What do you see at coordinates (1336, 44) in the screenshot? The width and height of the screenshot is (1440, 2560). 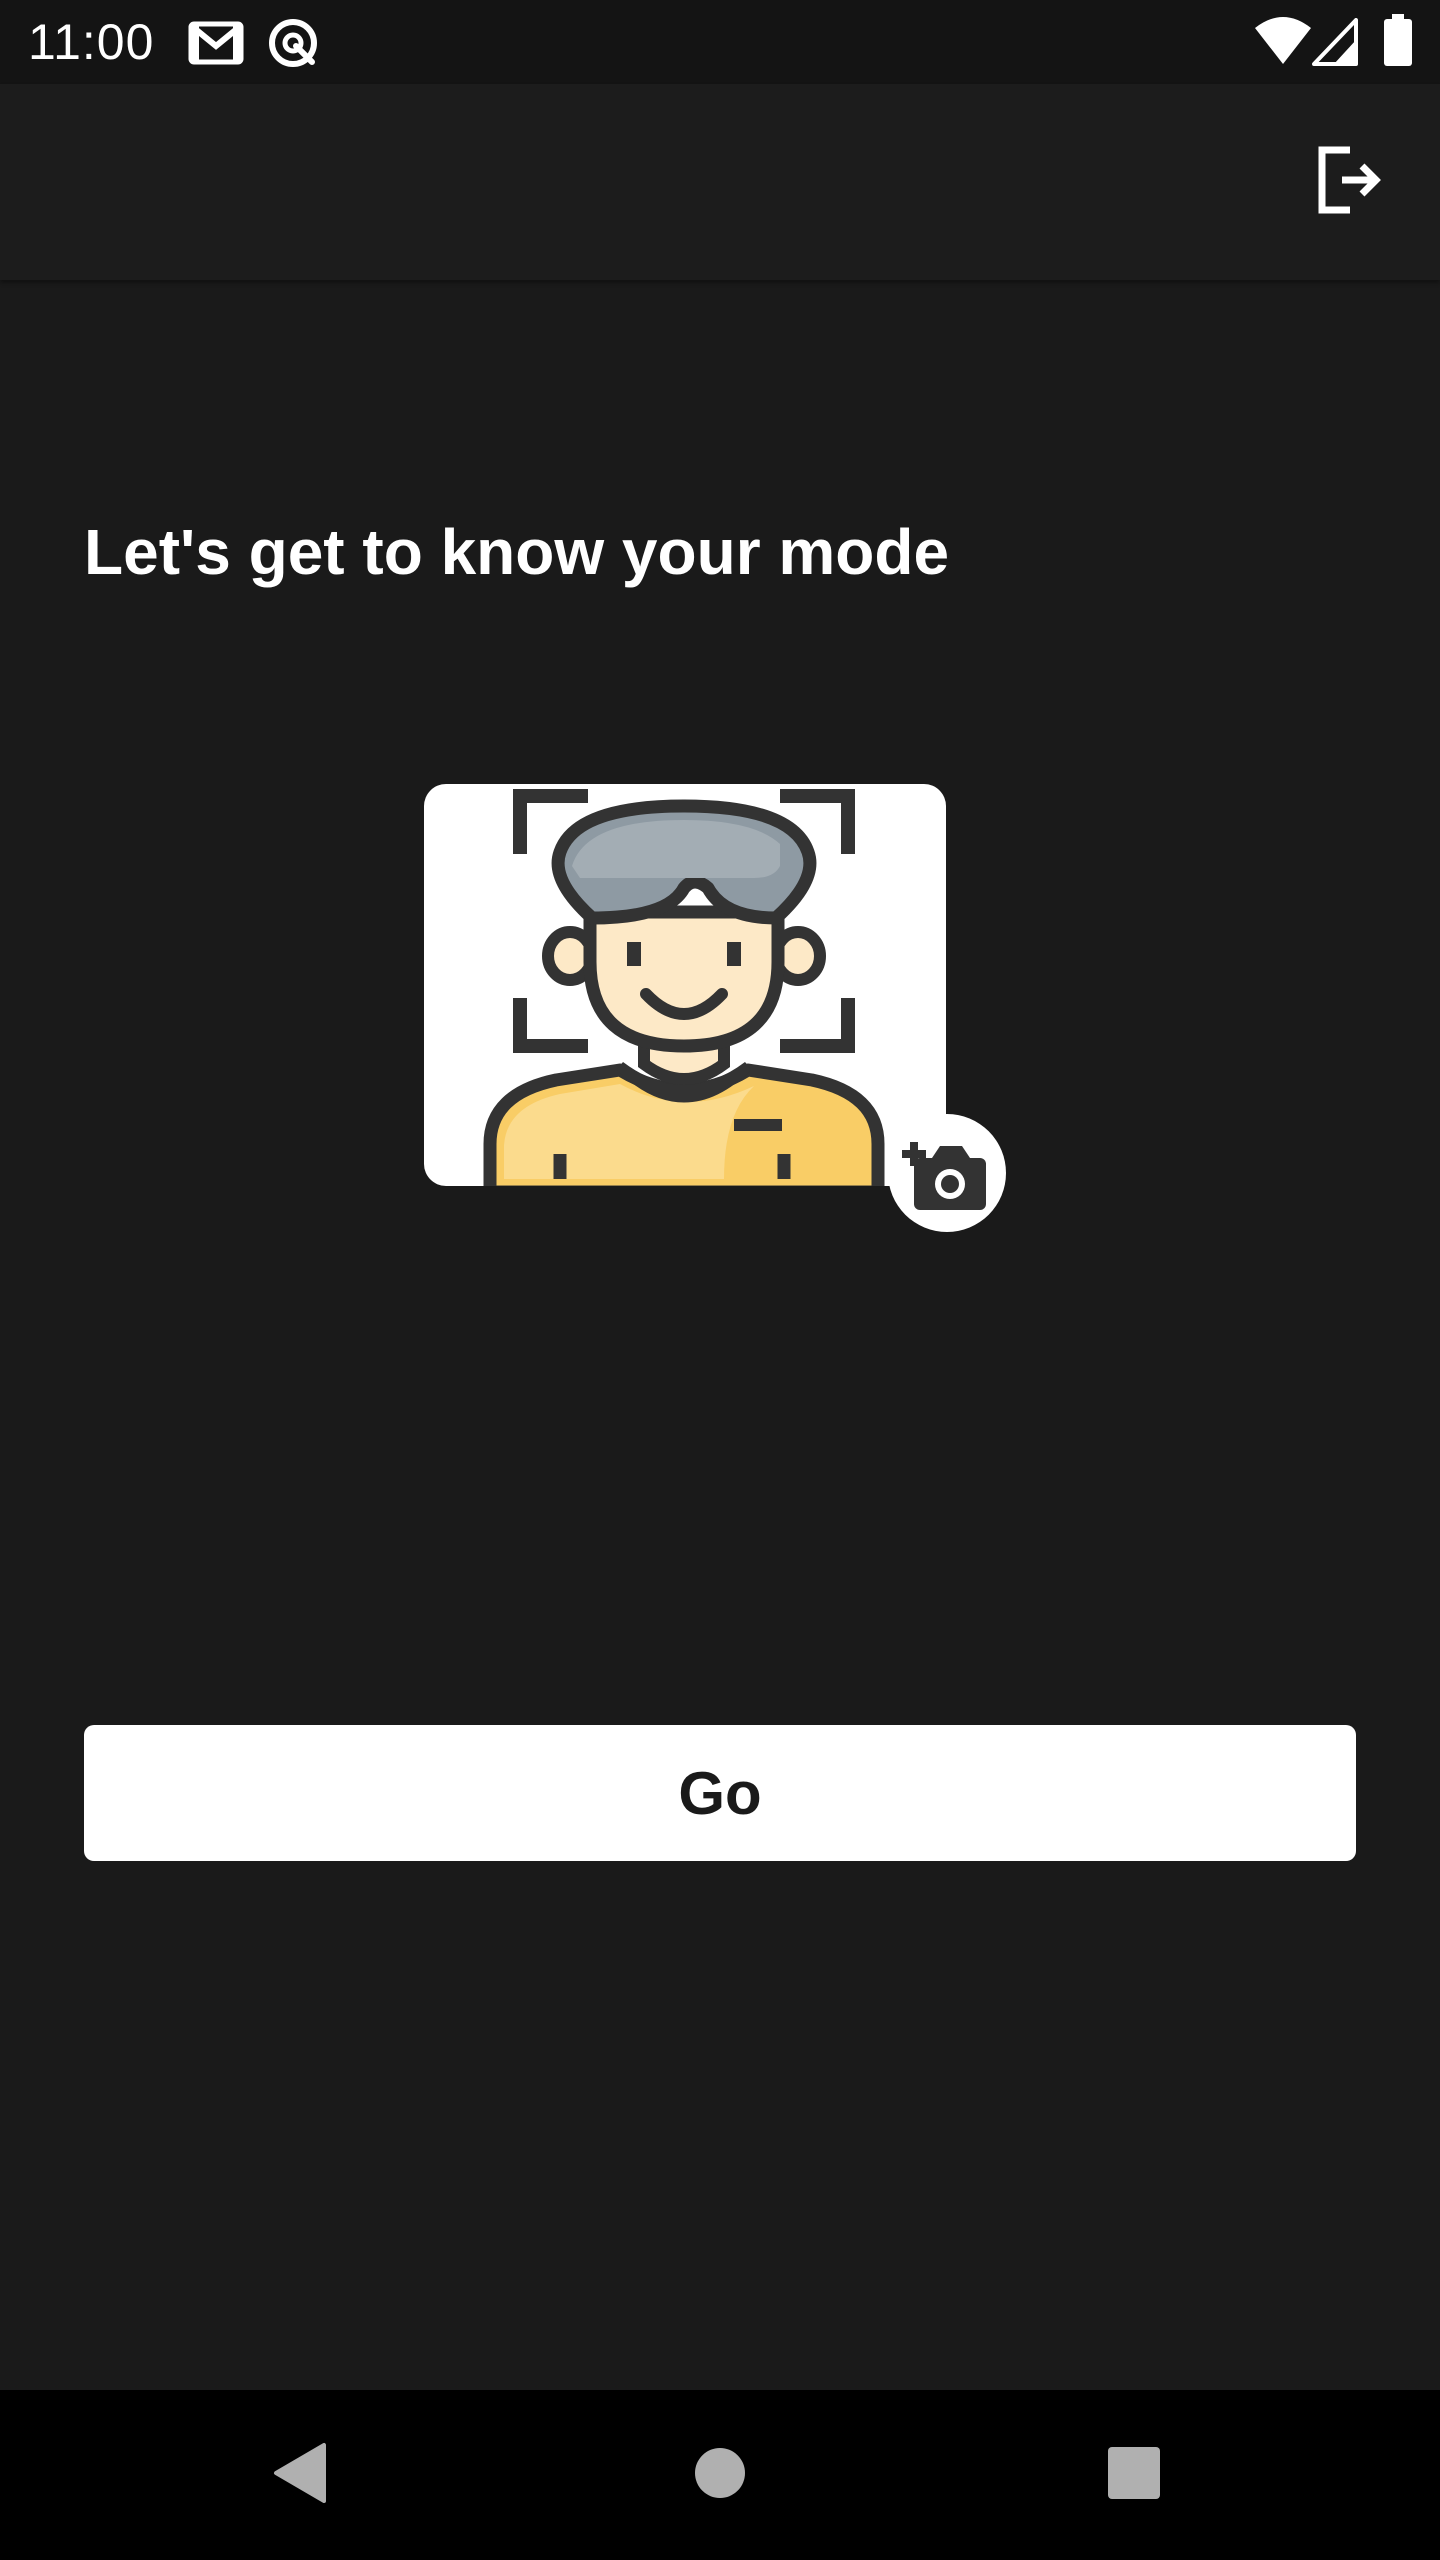 I see `cell-signal-icon` at bounding box center [1336, 44].